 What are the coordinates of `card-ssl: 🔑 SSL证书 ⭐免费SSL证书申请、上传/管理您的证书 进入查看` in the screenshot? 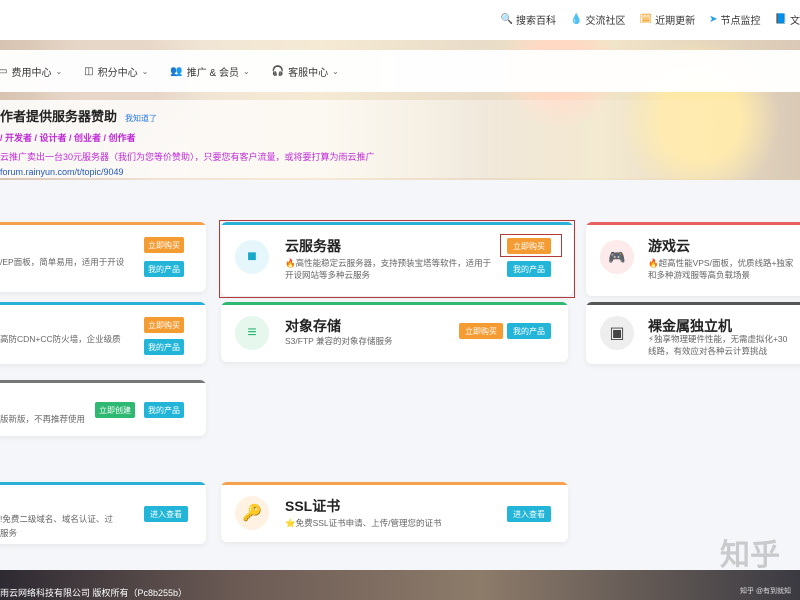 It's located at (394, 512).